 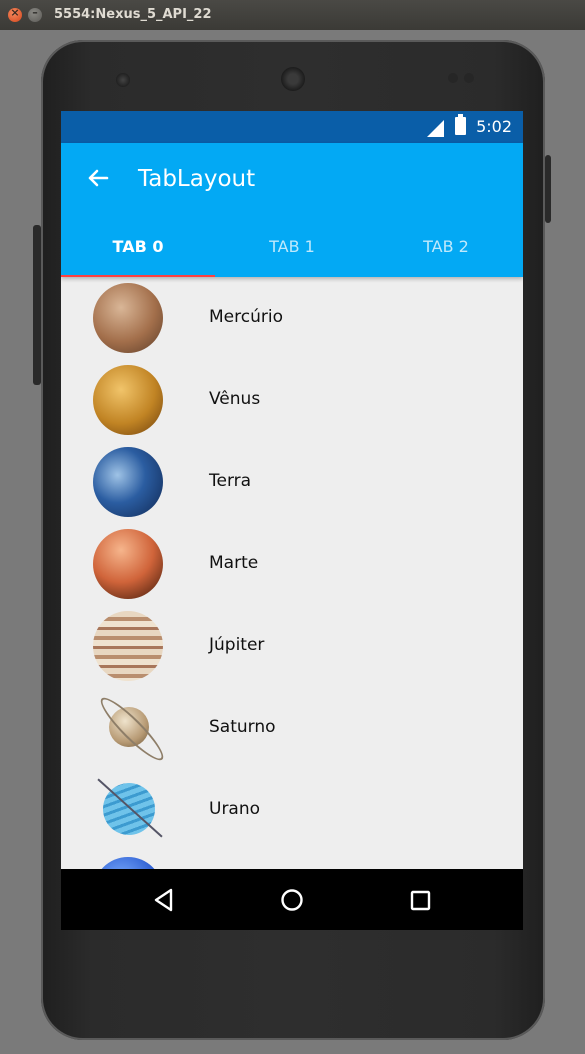 I want to click on list-item: Terra, so click(x=292, y=482).